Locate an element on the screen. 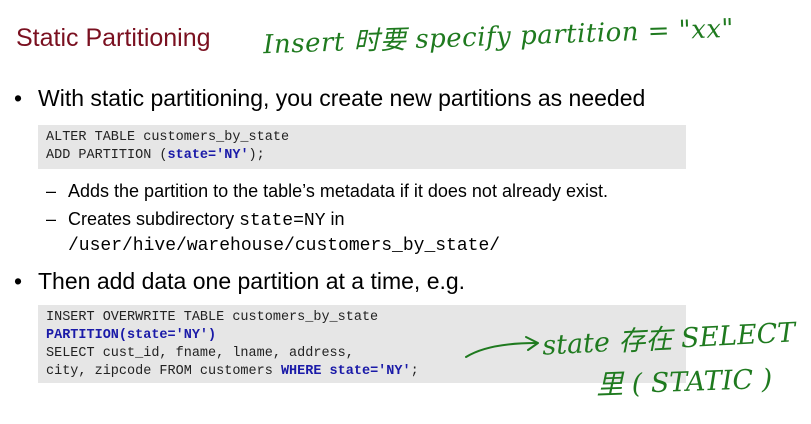 The image size is (811, 424). code-keyword: state='NY' is located at coordinates (208, 155).